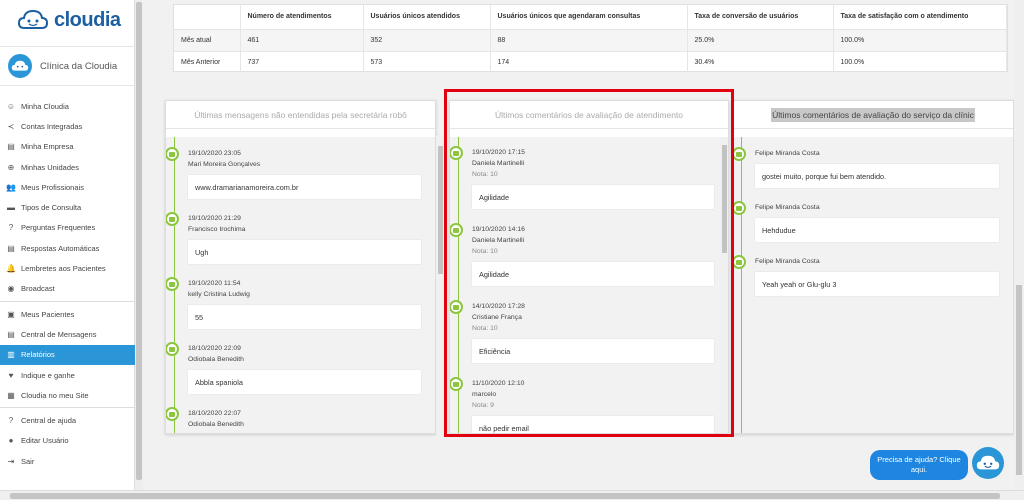  I want to click on menu-divider, so click(67, 301).